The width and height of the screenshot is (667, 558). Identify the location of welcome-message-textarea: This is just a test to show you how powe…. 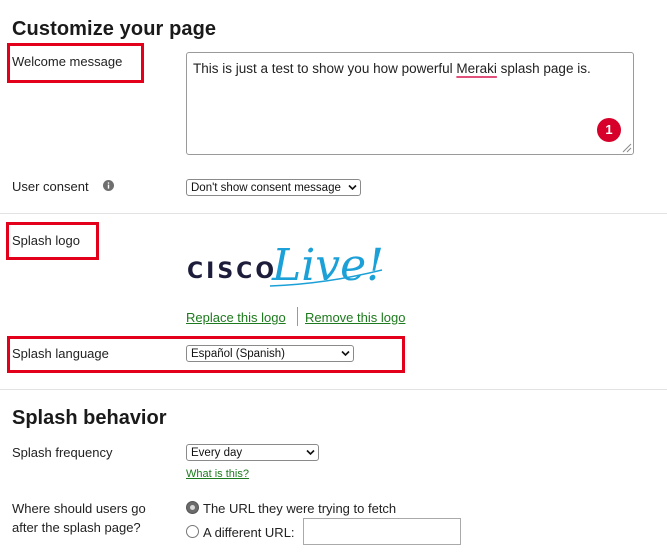
(410, 103).